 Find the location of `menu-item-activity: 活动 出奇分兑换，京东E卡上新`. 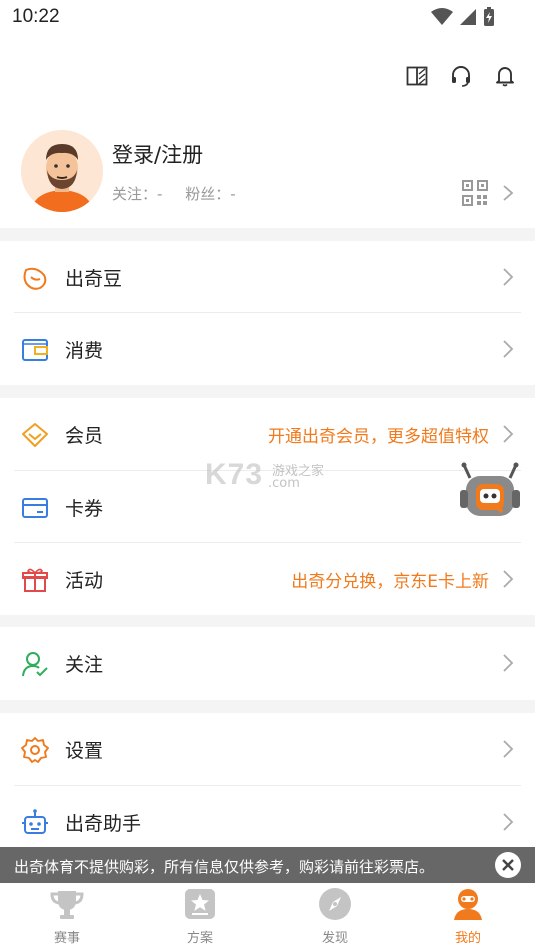

menu-item-activity: 活动 出奇分兑换，京东E卡上新 is located at coordinates (267, 579).